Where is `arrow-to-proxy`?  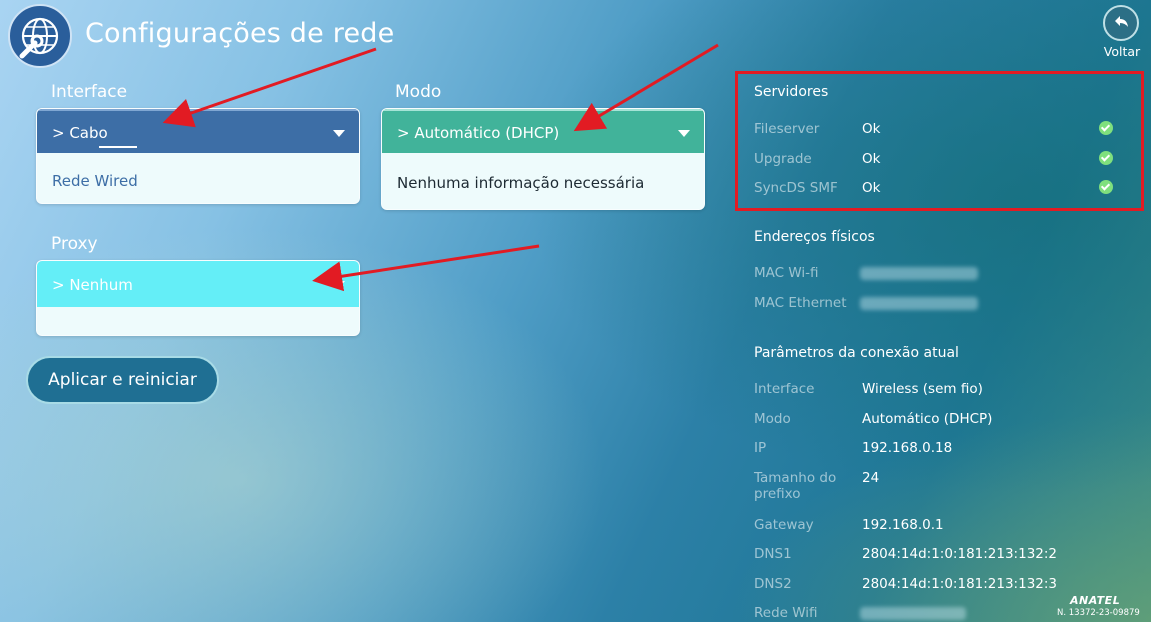
arrow-to-proxy is located at coordinates (426, 268).